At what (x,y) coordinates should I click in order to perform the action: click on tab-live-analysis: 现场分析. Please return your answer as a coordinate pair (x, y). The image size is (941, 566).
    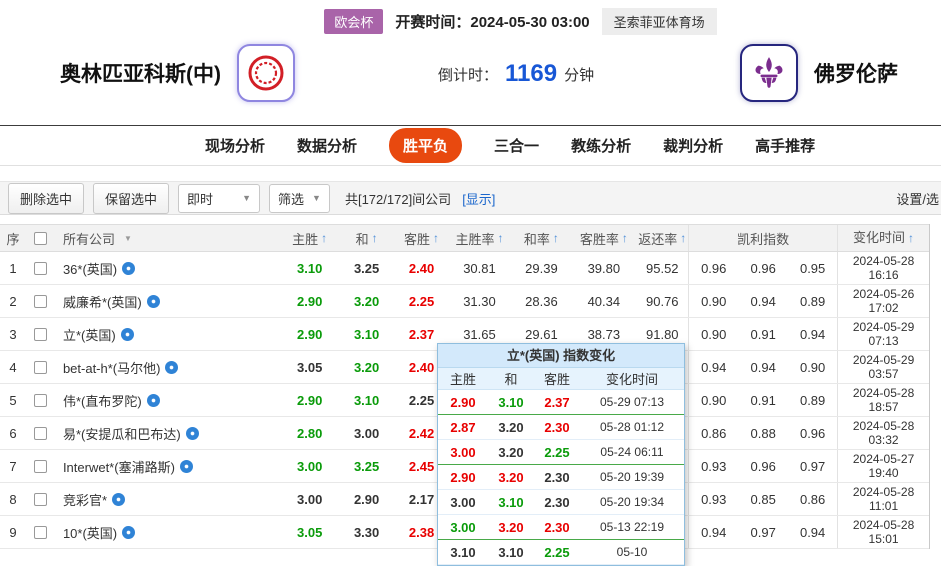
    Looking at the image, I should click on (235, 145).